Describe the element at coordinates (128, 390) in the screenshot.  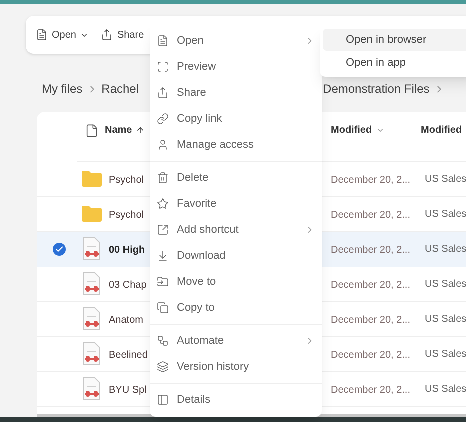
I see `file-name: BYU Spl` at that location.